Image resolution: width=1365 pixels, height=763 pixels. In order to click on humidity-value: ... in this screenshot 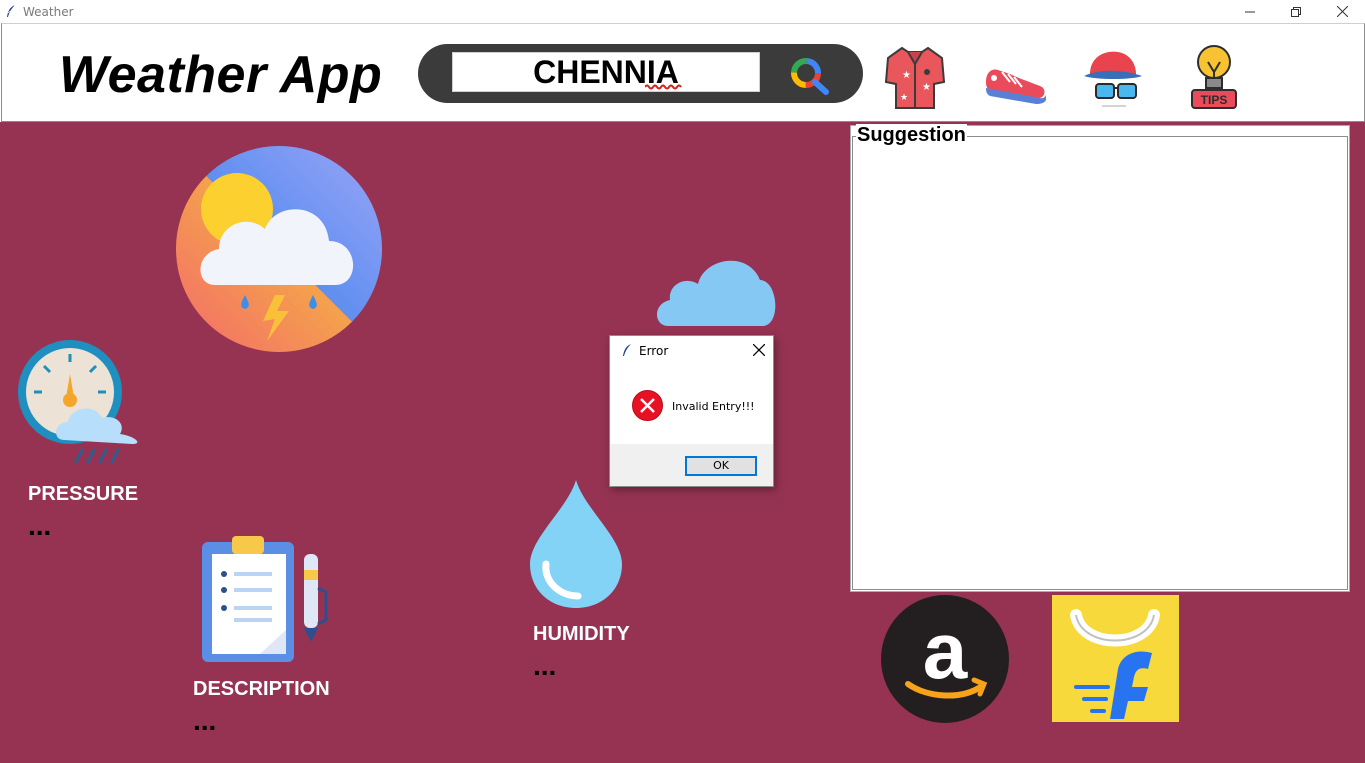, I will do `click(545, 665)`.